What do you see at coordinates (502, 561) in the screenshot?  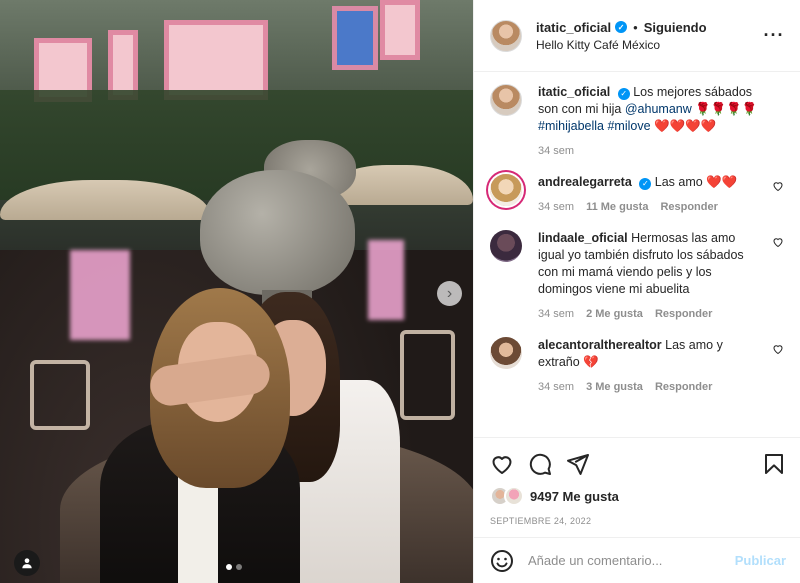 I see `smiley-icon` at bounding box center [502, 561].